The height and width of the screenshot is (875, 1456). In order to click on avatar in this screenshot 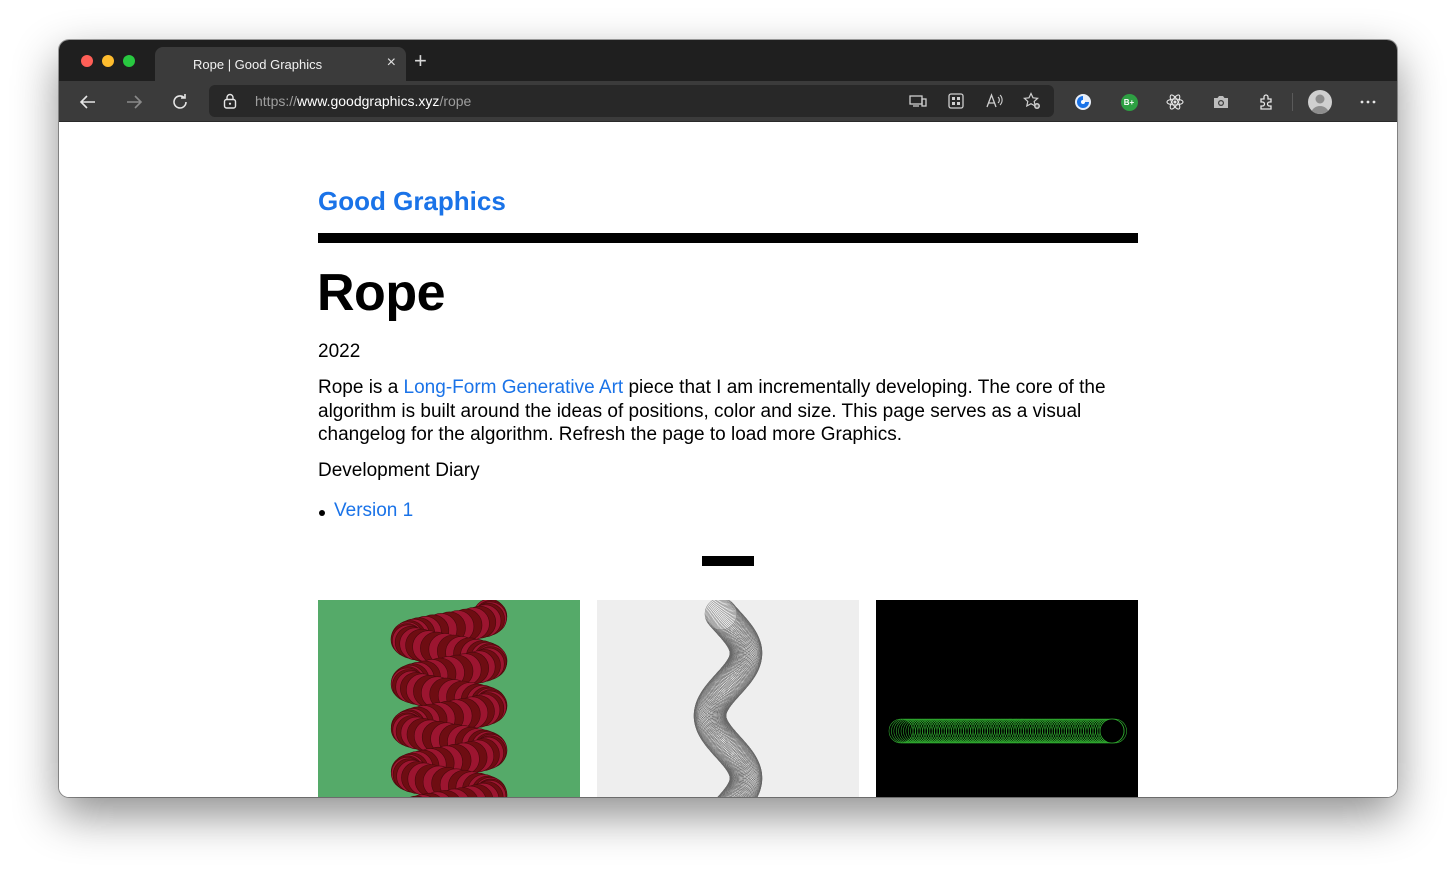, I will do `click(1320, 102)`.